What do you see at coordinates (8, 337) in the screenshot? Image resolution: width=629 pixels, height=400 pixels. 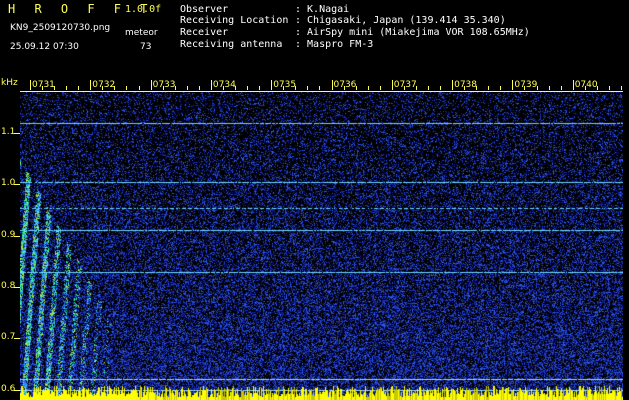 I see `y-tick-label: 0.7` at bounding box center [8, 337].